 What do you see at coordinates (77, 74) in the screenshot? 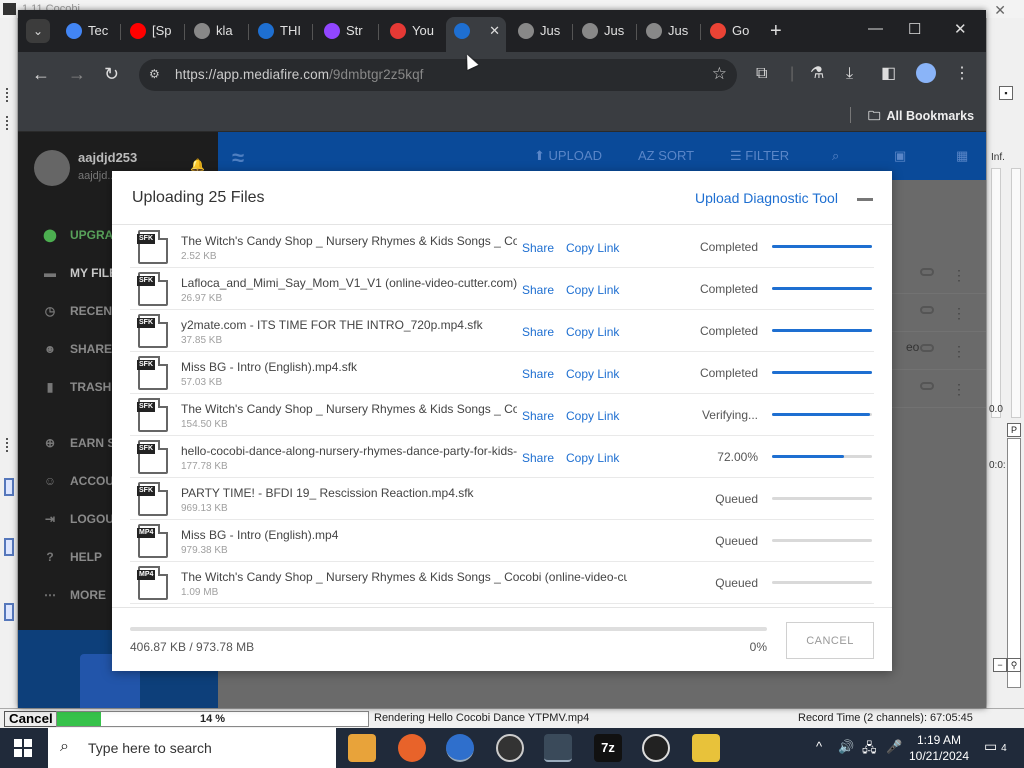
I see `forward-arrow-icon: →` at bounding box center [77, 74].